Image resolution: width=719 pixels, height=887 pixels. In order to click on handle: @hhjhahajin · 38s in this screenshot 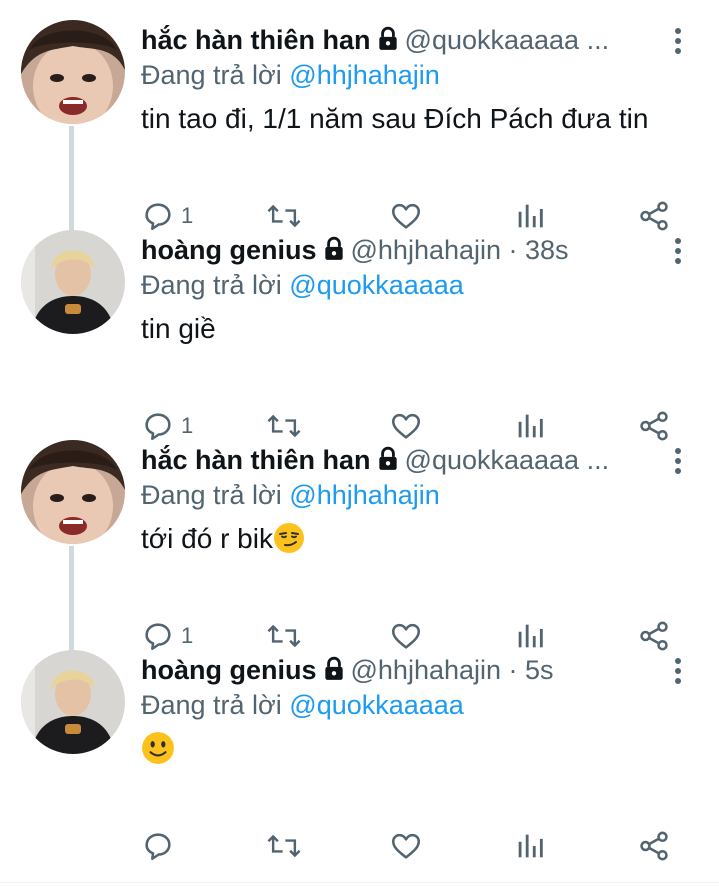, I will do `click(460, 250)`.